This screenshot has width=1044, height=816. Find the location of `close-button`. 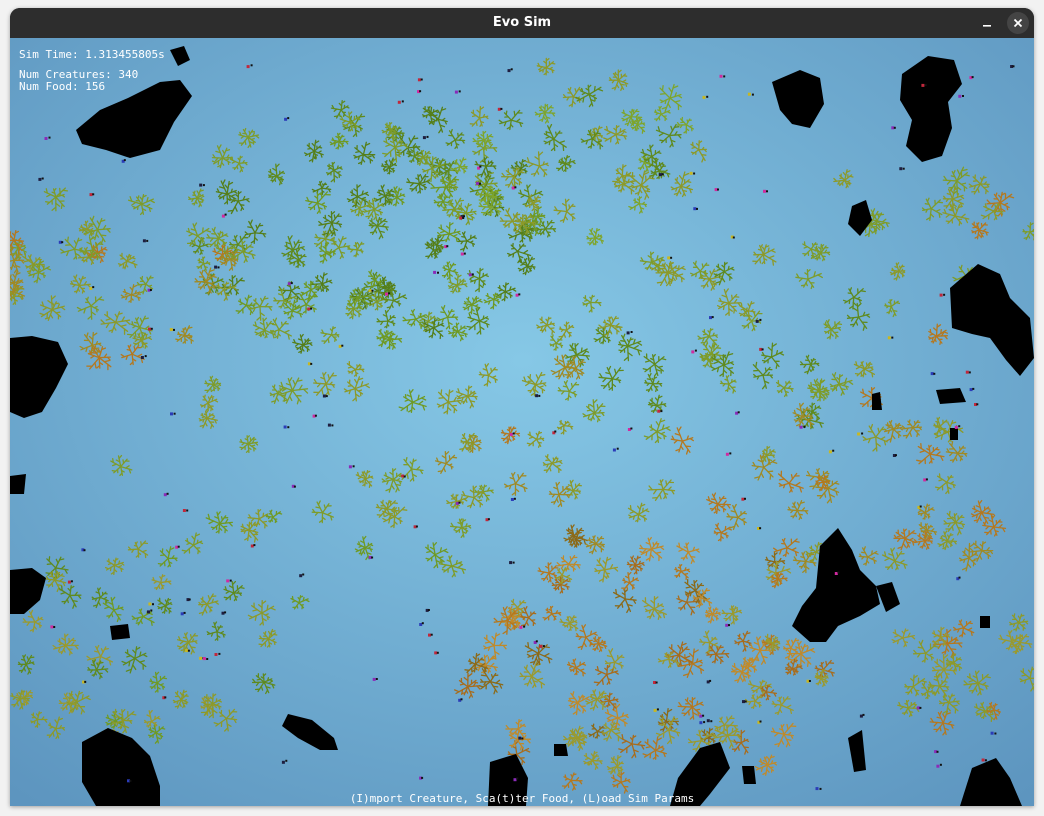

close-button is located at coordinates (1018, 23).